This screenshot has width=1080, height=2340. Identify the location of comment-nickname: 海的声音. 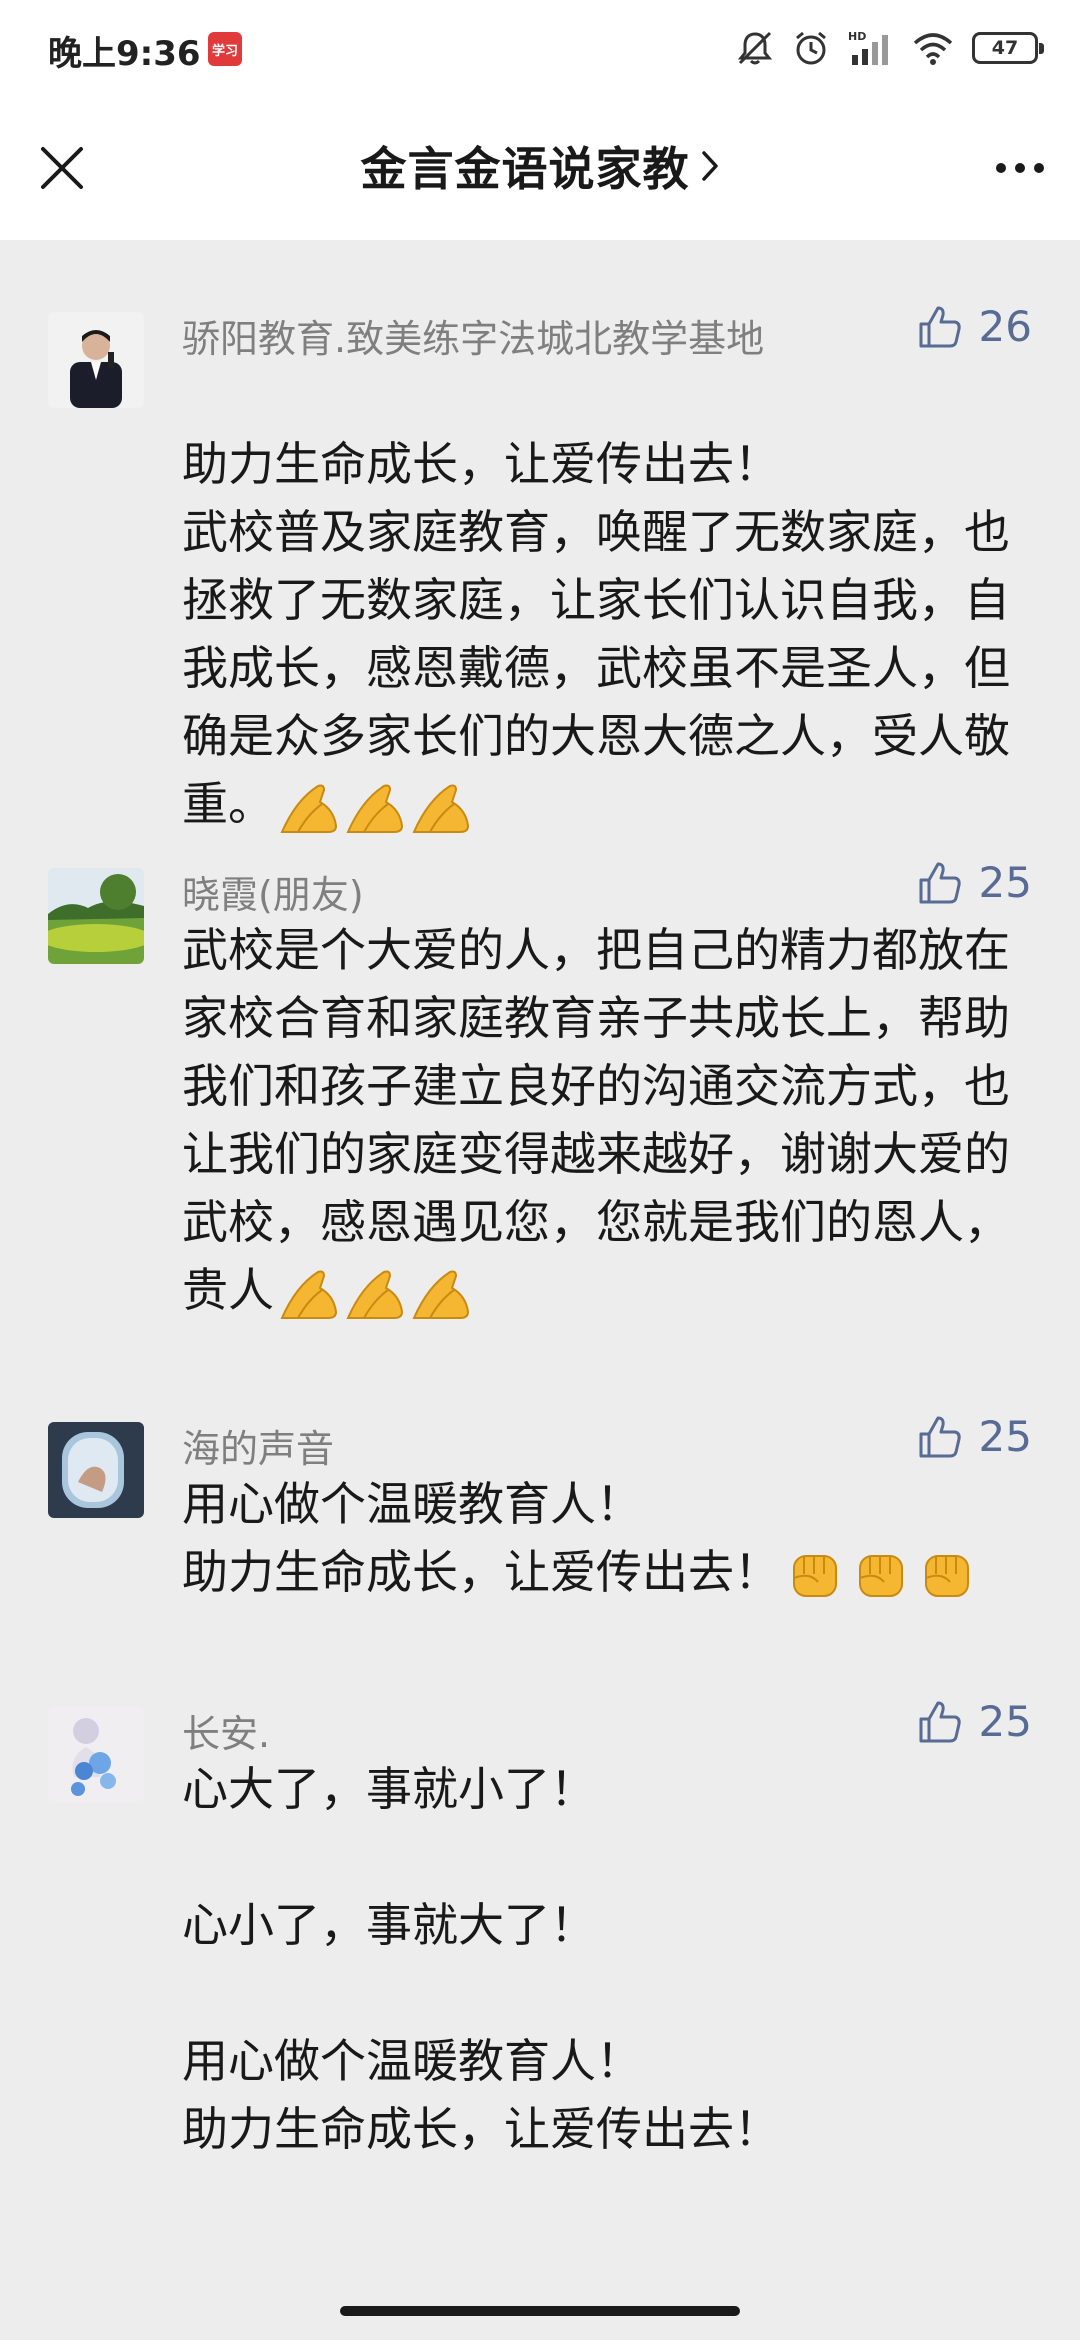
(258, 1445).